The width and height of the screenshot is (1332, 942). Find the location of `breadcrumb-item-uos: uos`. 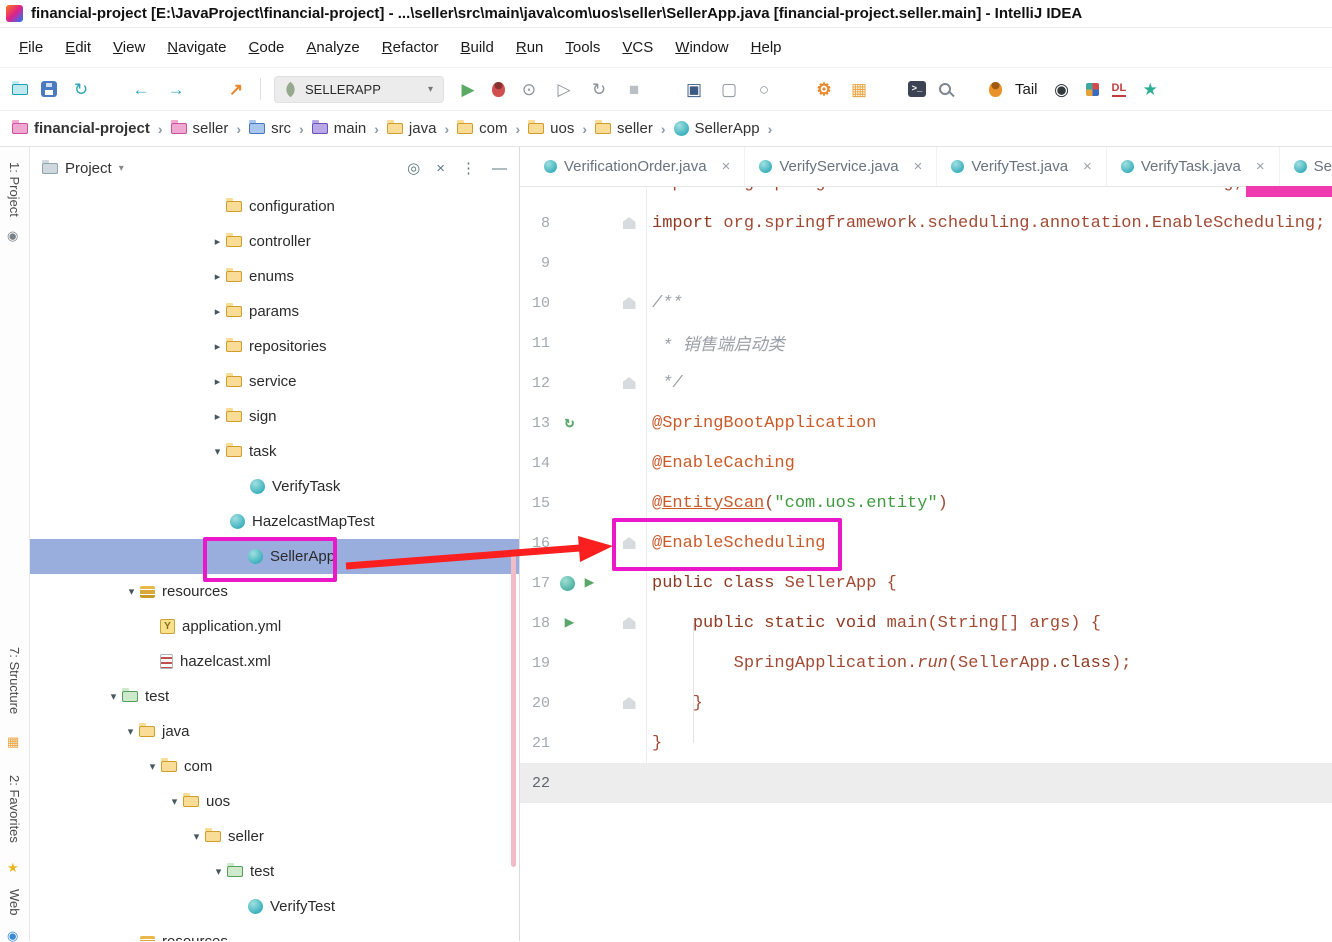

breadcrumb-item-uos: uos is located at coordinates (551, 128).